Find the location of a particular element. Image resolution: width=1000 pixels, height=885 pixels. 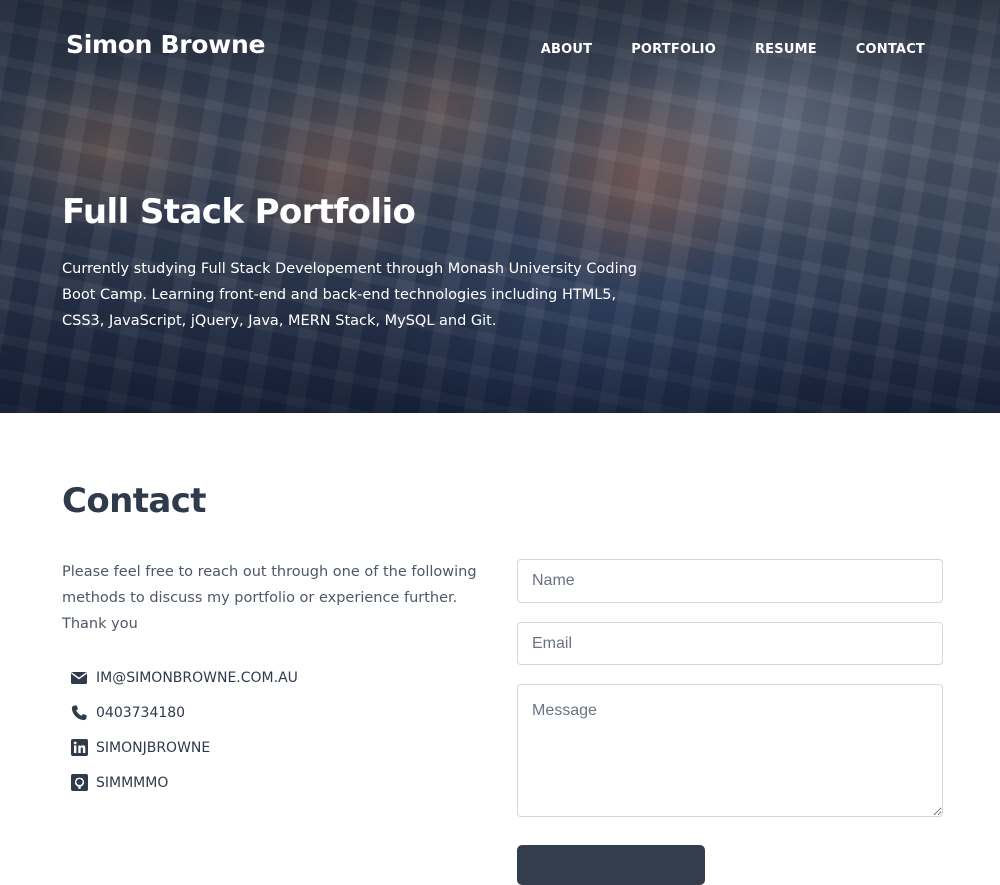

github-link: SIMMMMO is located at coordinates (132, 783).